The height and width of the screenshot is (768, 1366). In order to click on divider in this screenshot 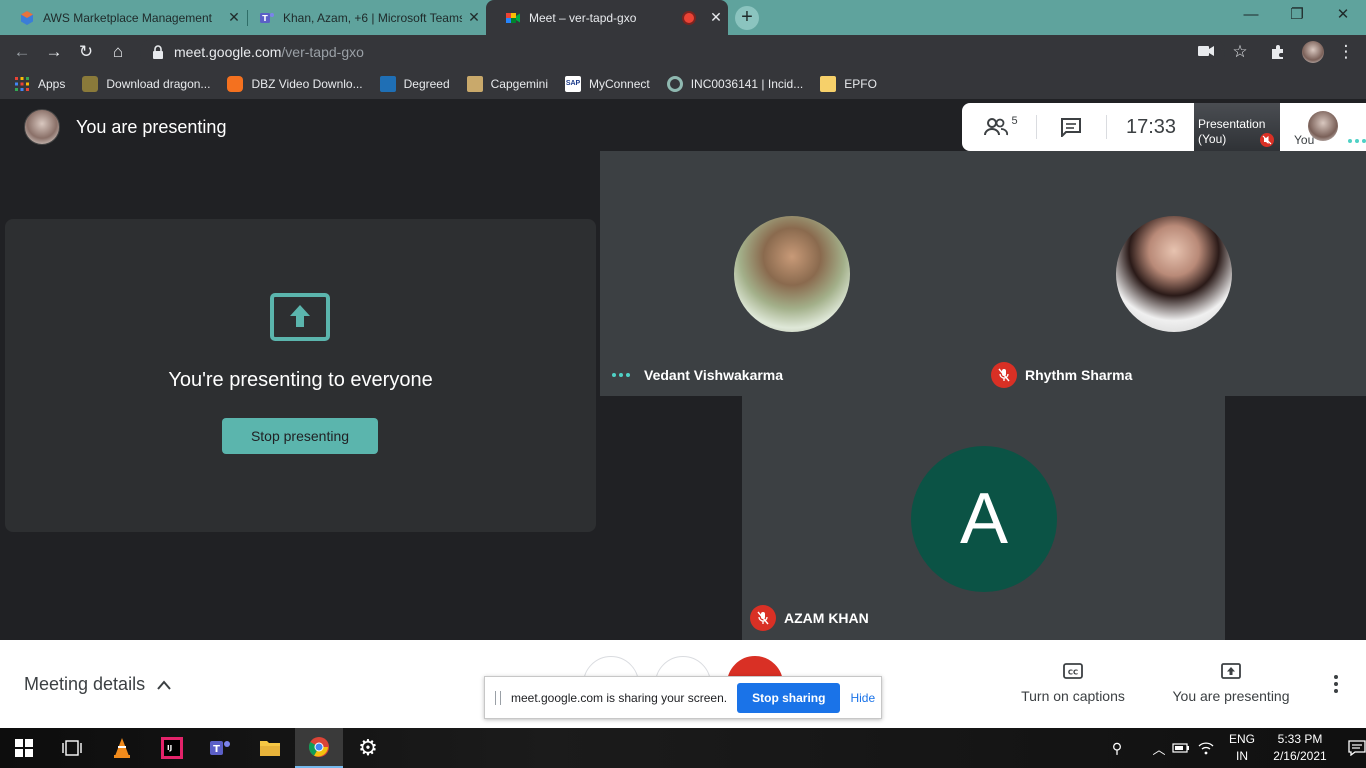, I will do `click(1036, 127)`.